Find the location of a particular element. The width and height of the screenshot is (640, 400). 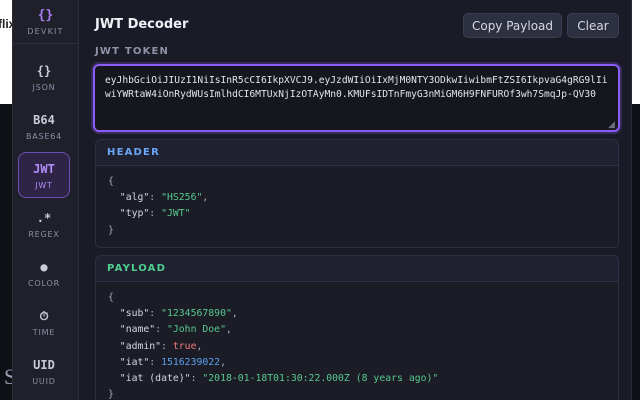

sidebar-item-jwt: JWT JWT is located at coordinates (44, 175).